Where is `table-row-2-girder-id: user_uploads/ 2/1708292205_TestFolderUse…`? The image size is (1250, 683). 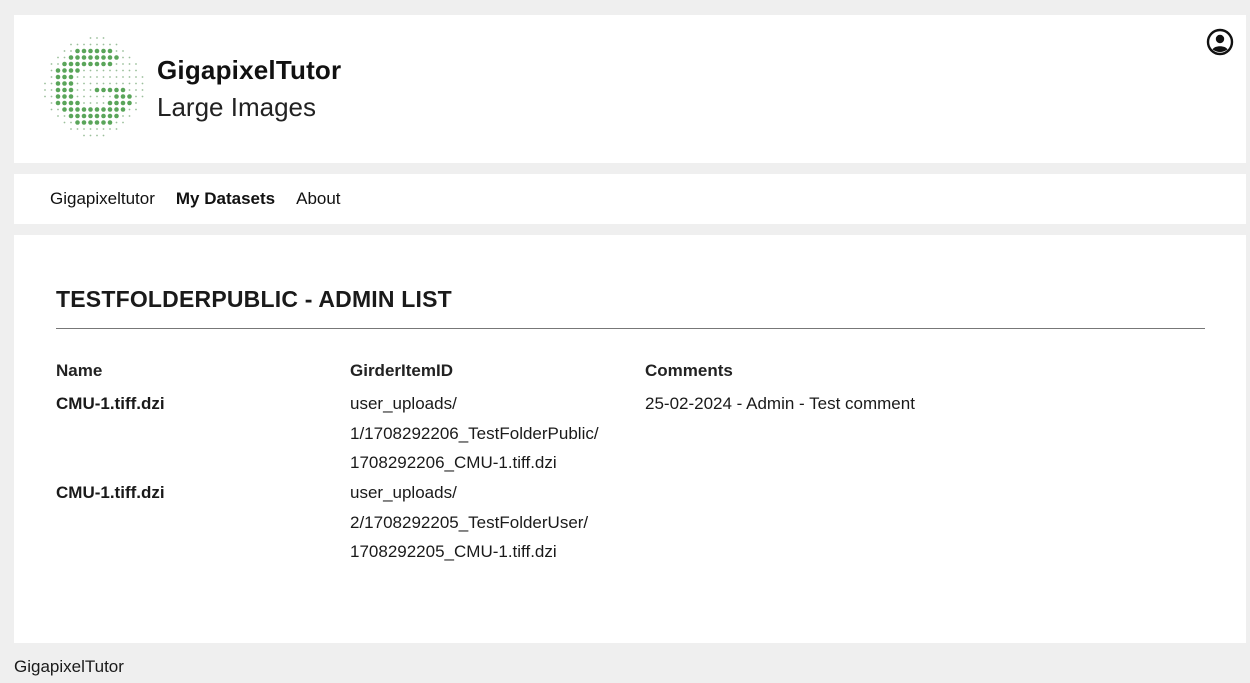 table-row-2-girder-id: user_uploads/ 2/1708292205_TestFolderUse… is located at coordinates (469, 522).